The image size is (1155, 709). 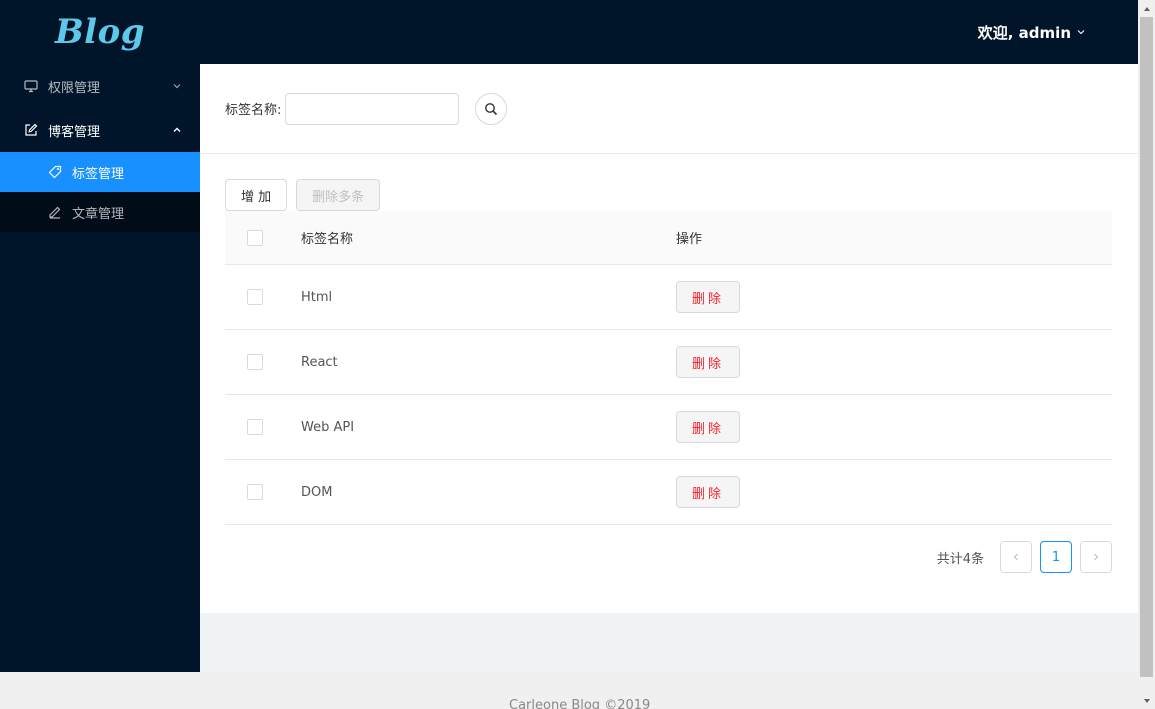 I want to click on pen-icon, so click(x=55, y=212).